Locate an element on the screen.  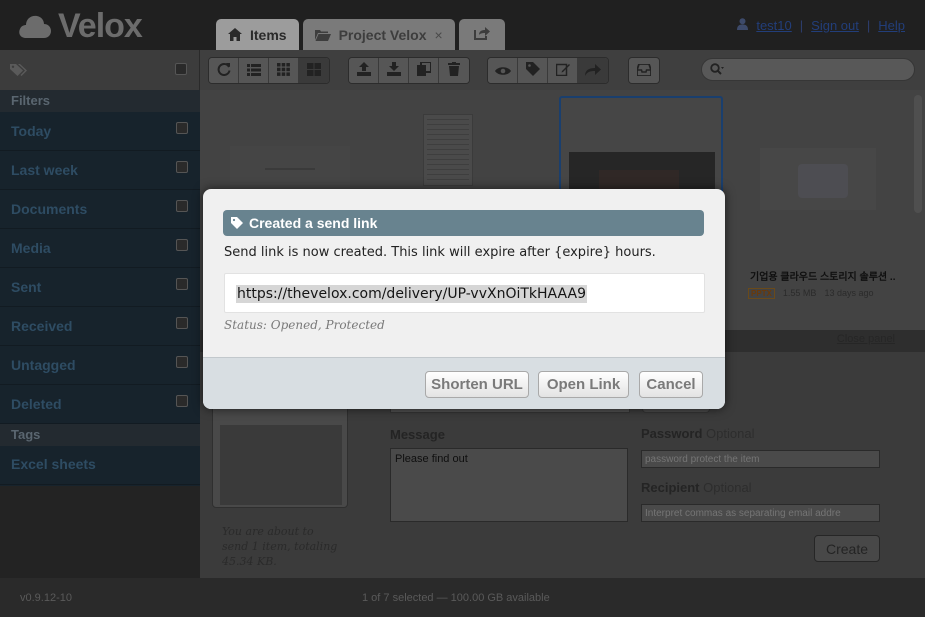
upload-button is located at coordinates (364, 70).